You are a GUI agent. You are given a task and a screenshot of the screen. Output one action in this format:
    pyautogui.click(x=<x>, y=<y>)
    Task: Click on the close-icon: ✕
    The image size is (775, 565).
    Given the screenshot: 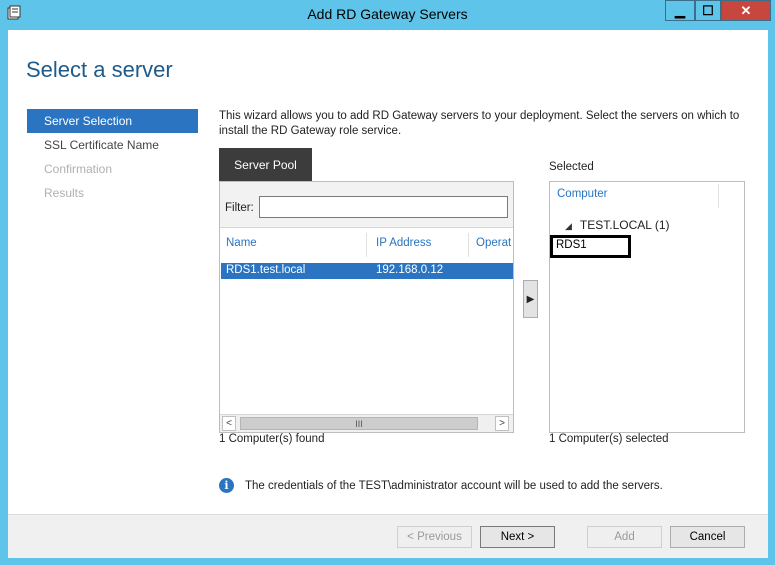 What is the action you would take?
    pyautogui.click(x=746, y=10)
    